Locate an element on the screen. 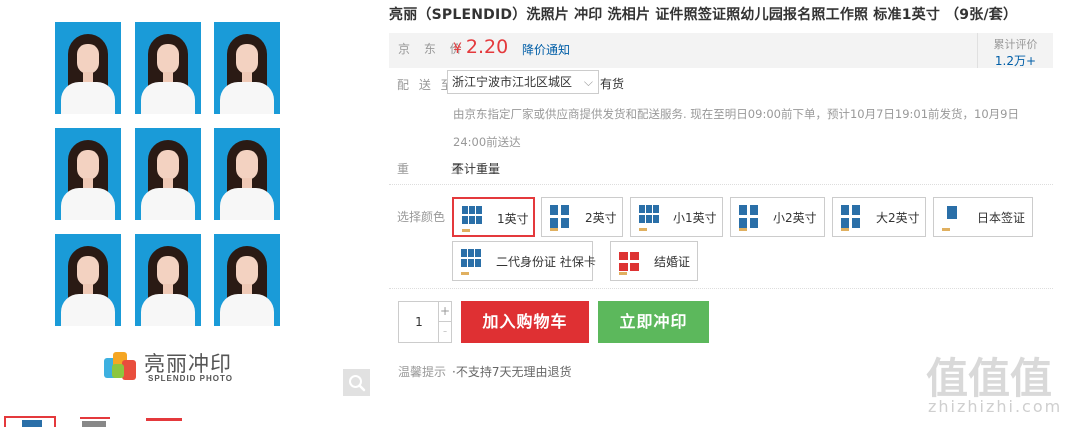 The image size is (1073, 427). option-label: 2英寸 is located at coordinates (601, 218).